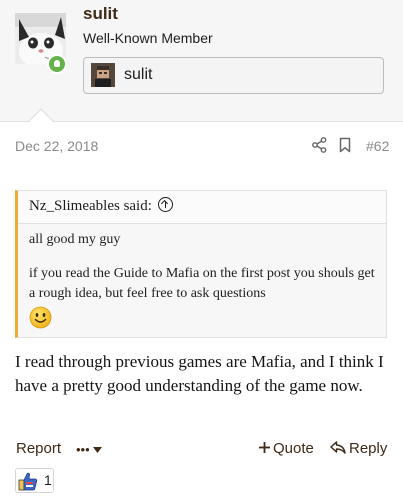  I want to click on online-status-icon, so click(57, 64).